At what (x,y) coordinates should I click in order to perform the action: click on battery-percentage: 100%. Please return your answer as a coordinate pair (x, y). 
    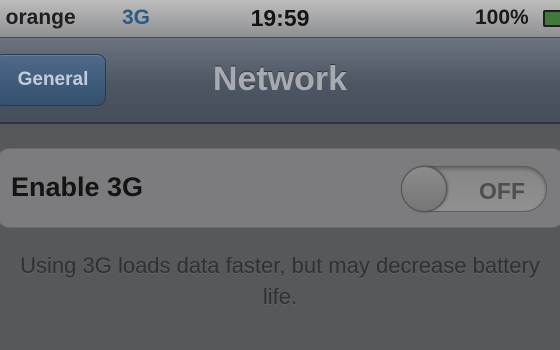
    Looking at the image, I should click on (502, 17).